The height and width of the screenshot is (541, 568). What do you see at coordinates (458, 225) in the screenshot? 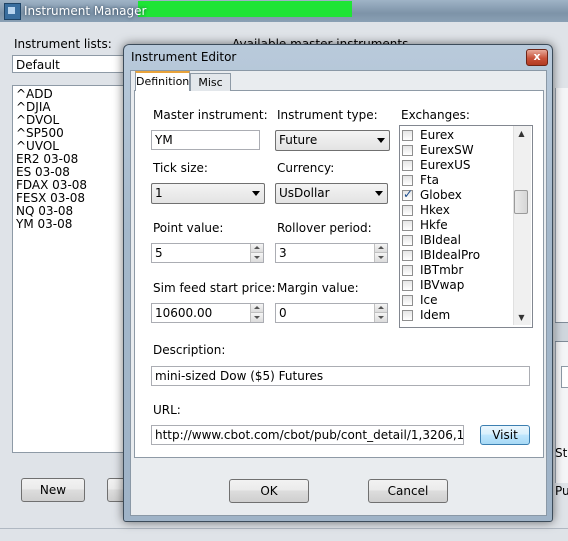
I see `exchange-item: Hkfe` at bounding box center [458, 225].